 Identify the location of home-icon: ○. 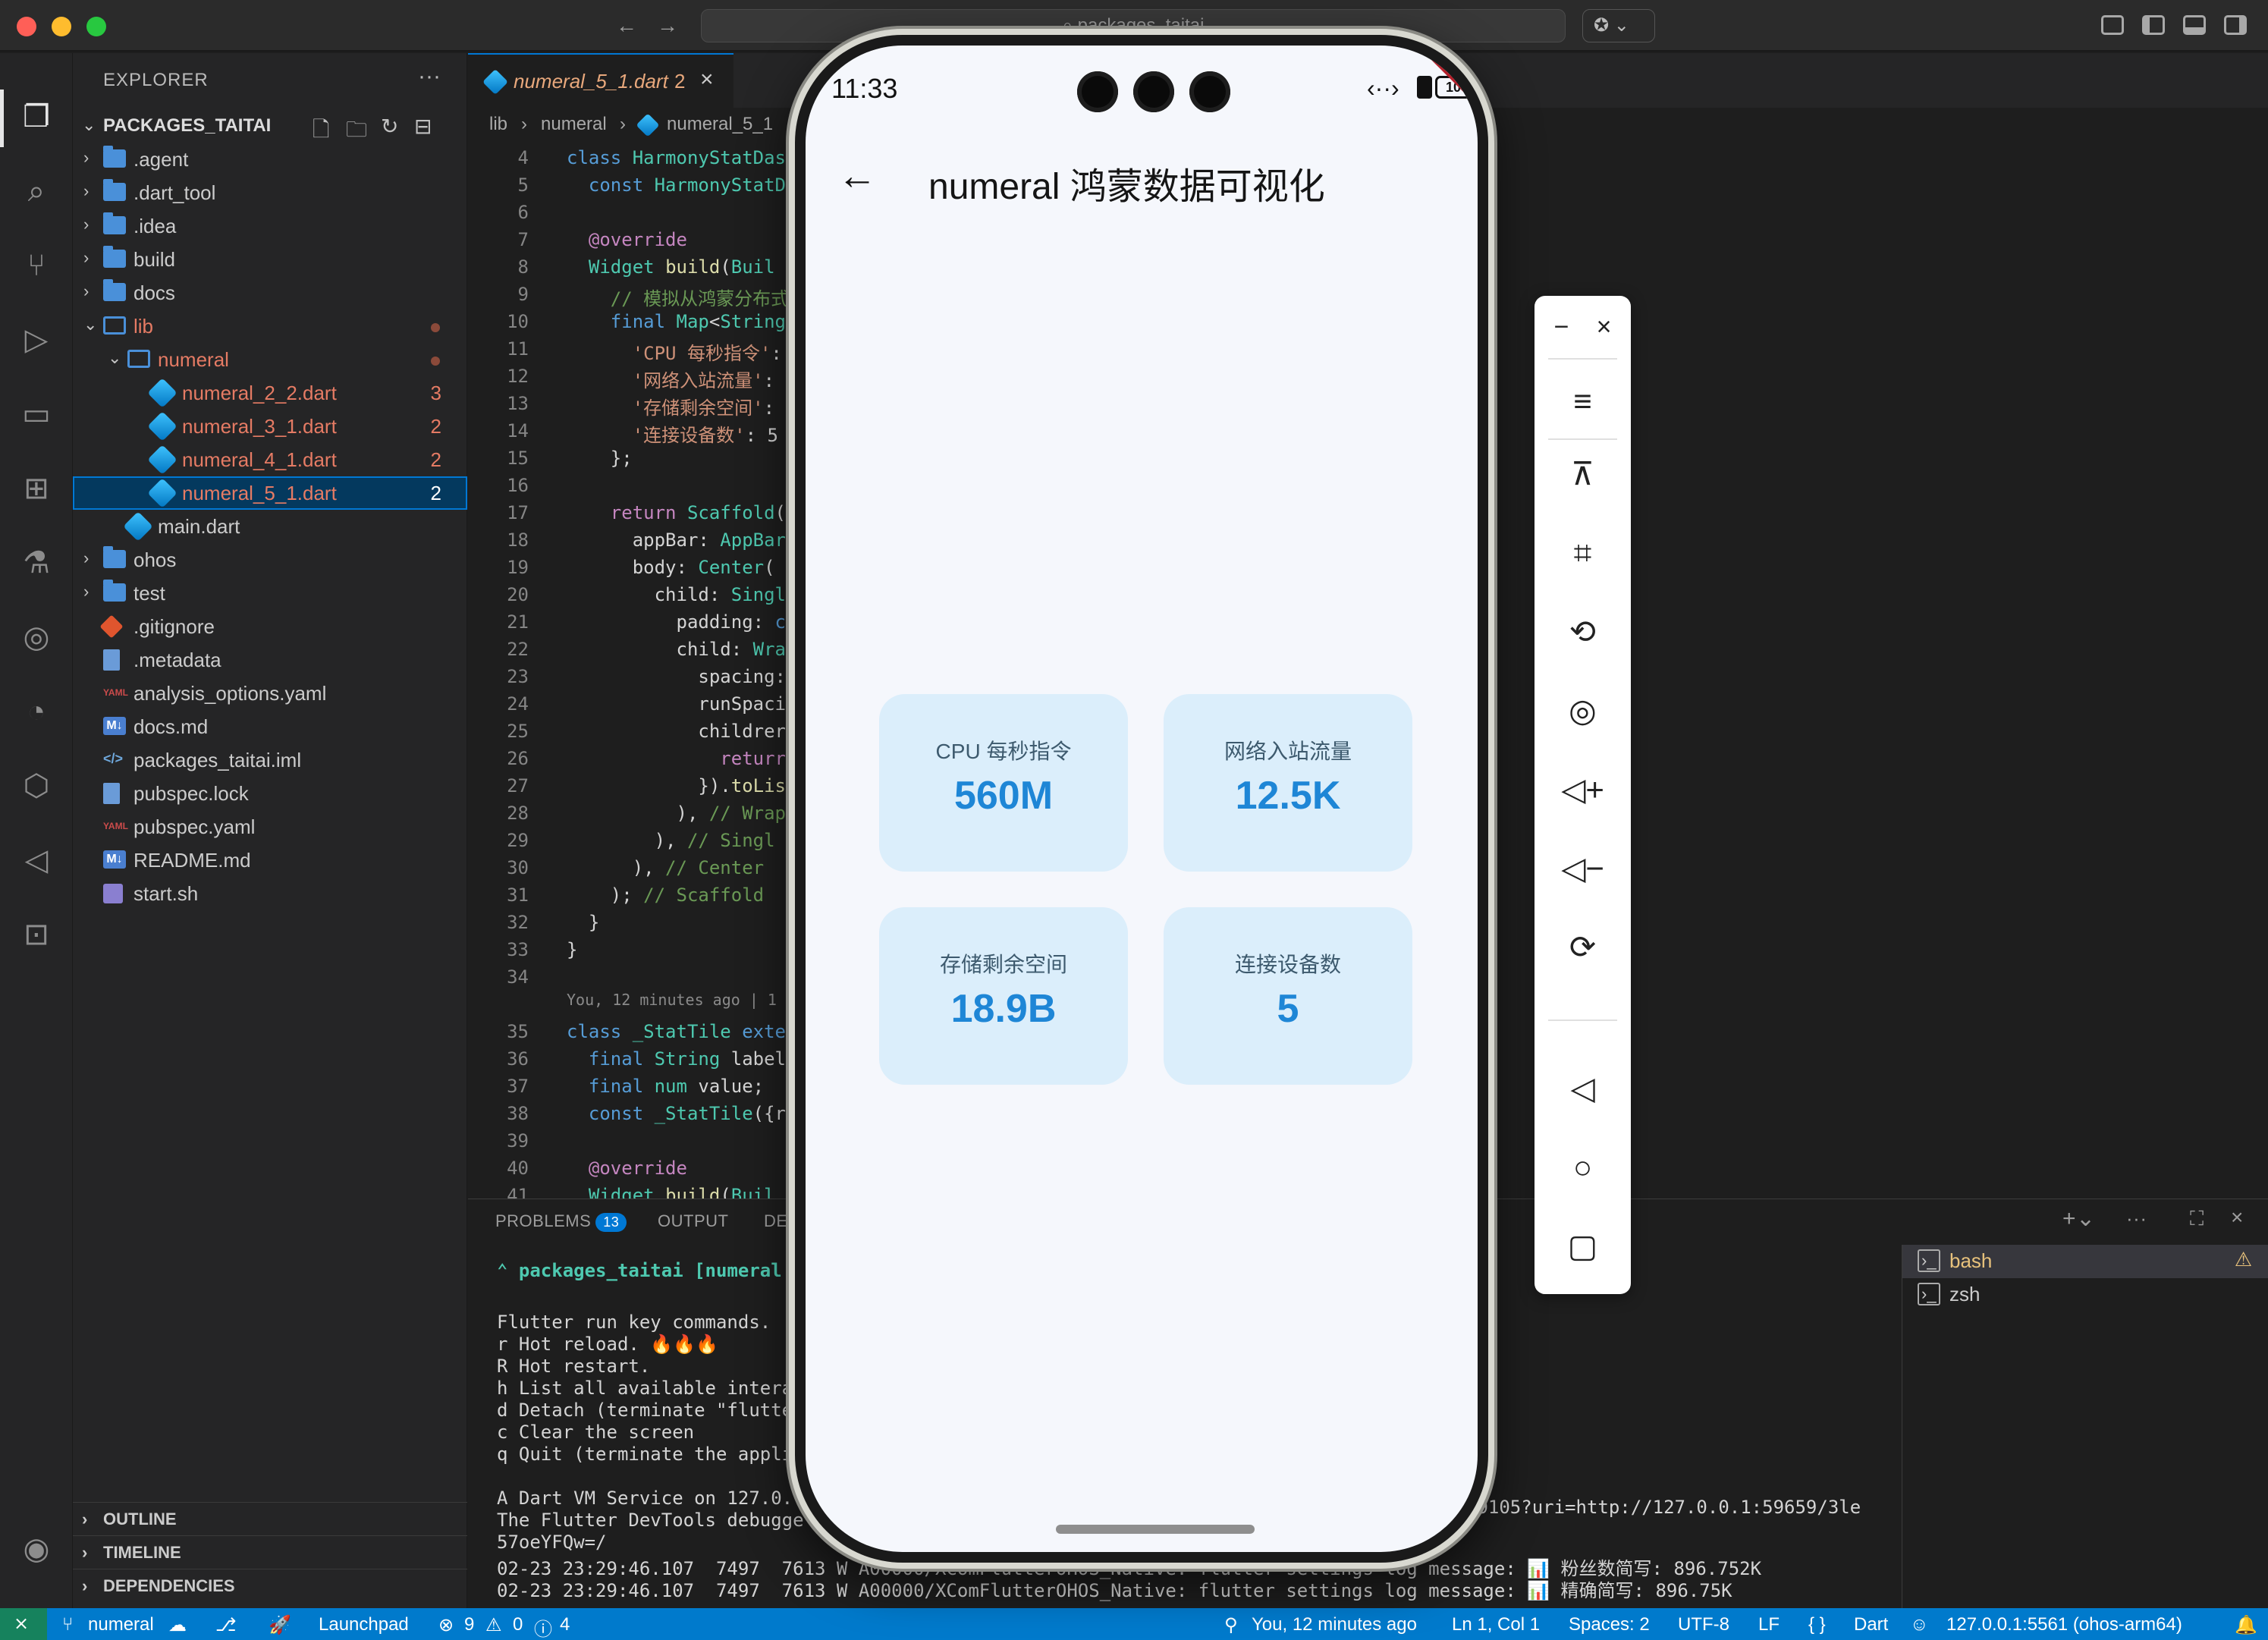
(1583, 1167).